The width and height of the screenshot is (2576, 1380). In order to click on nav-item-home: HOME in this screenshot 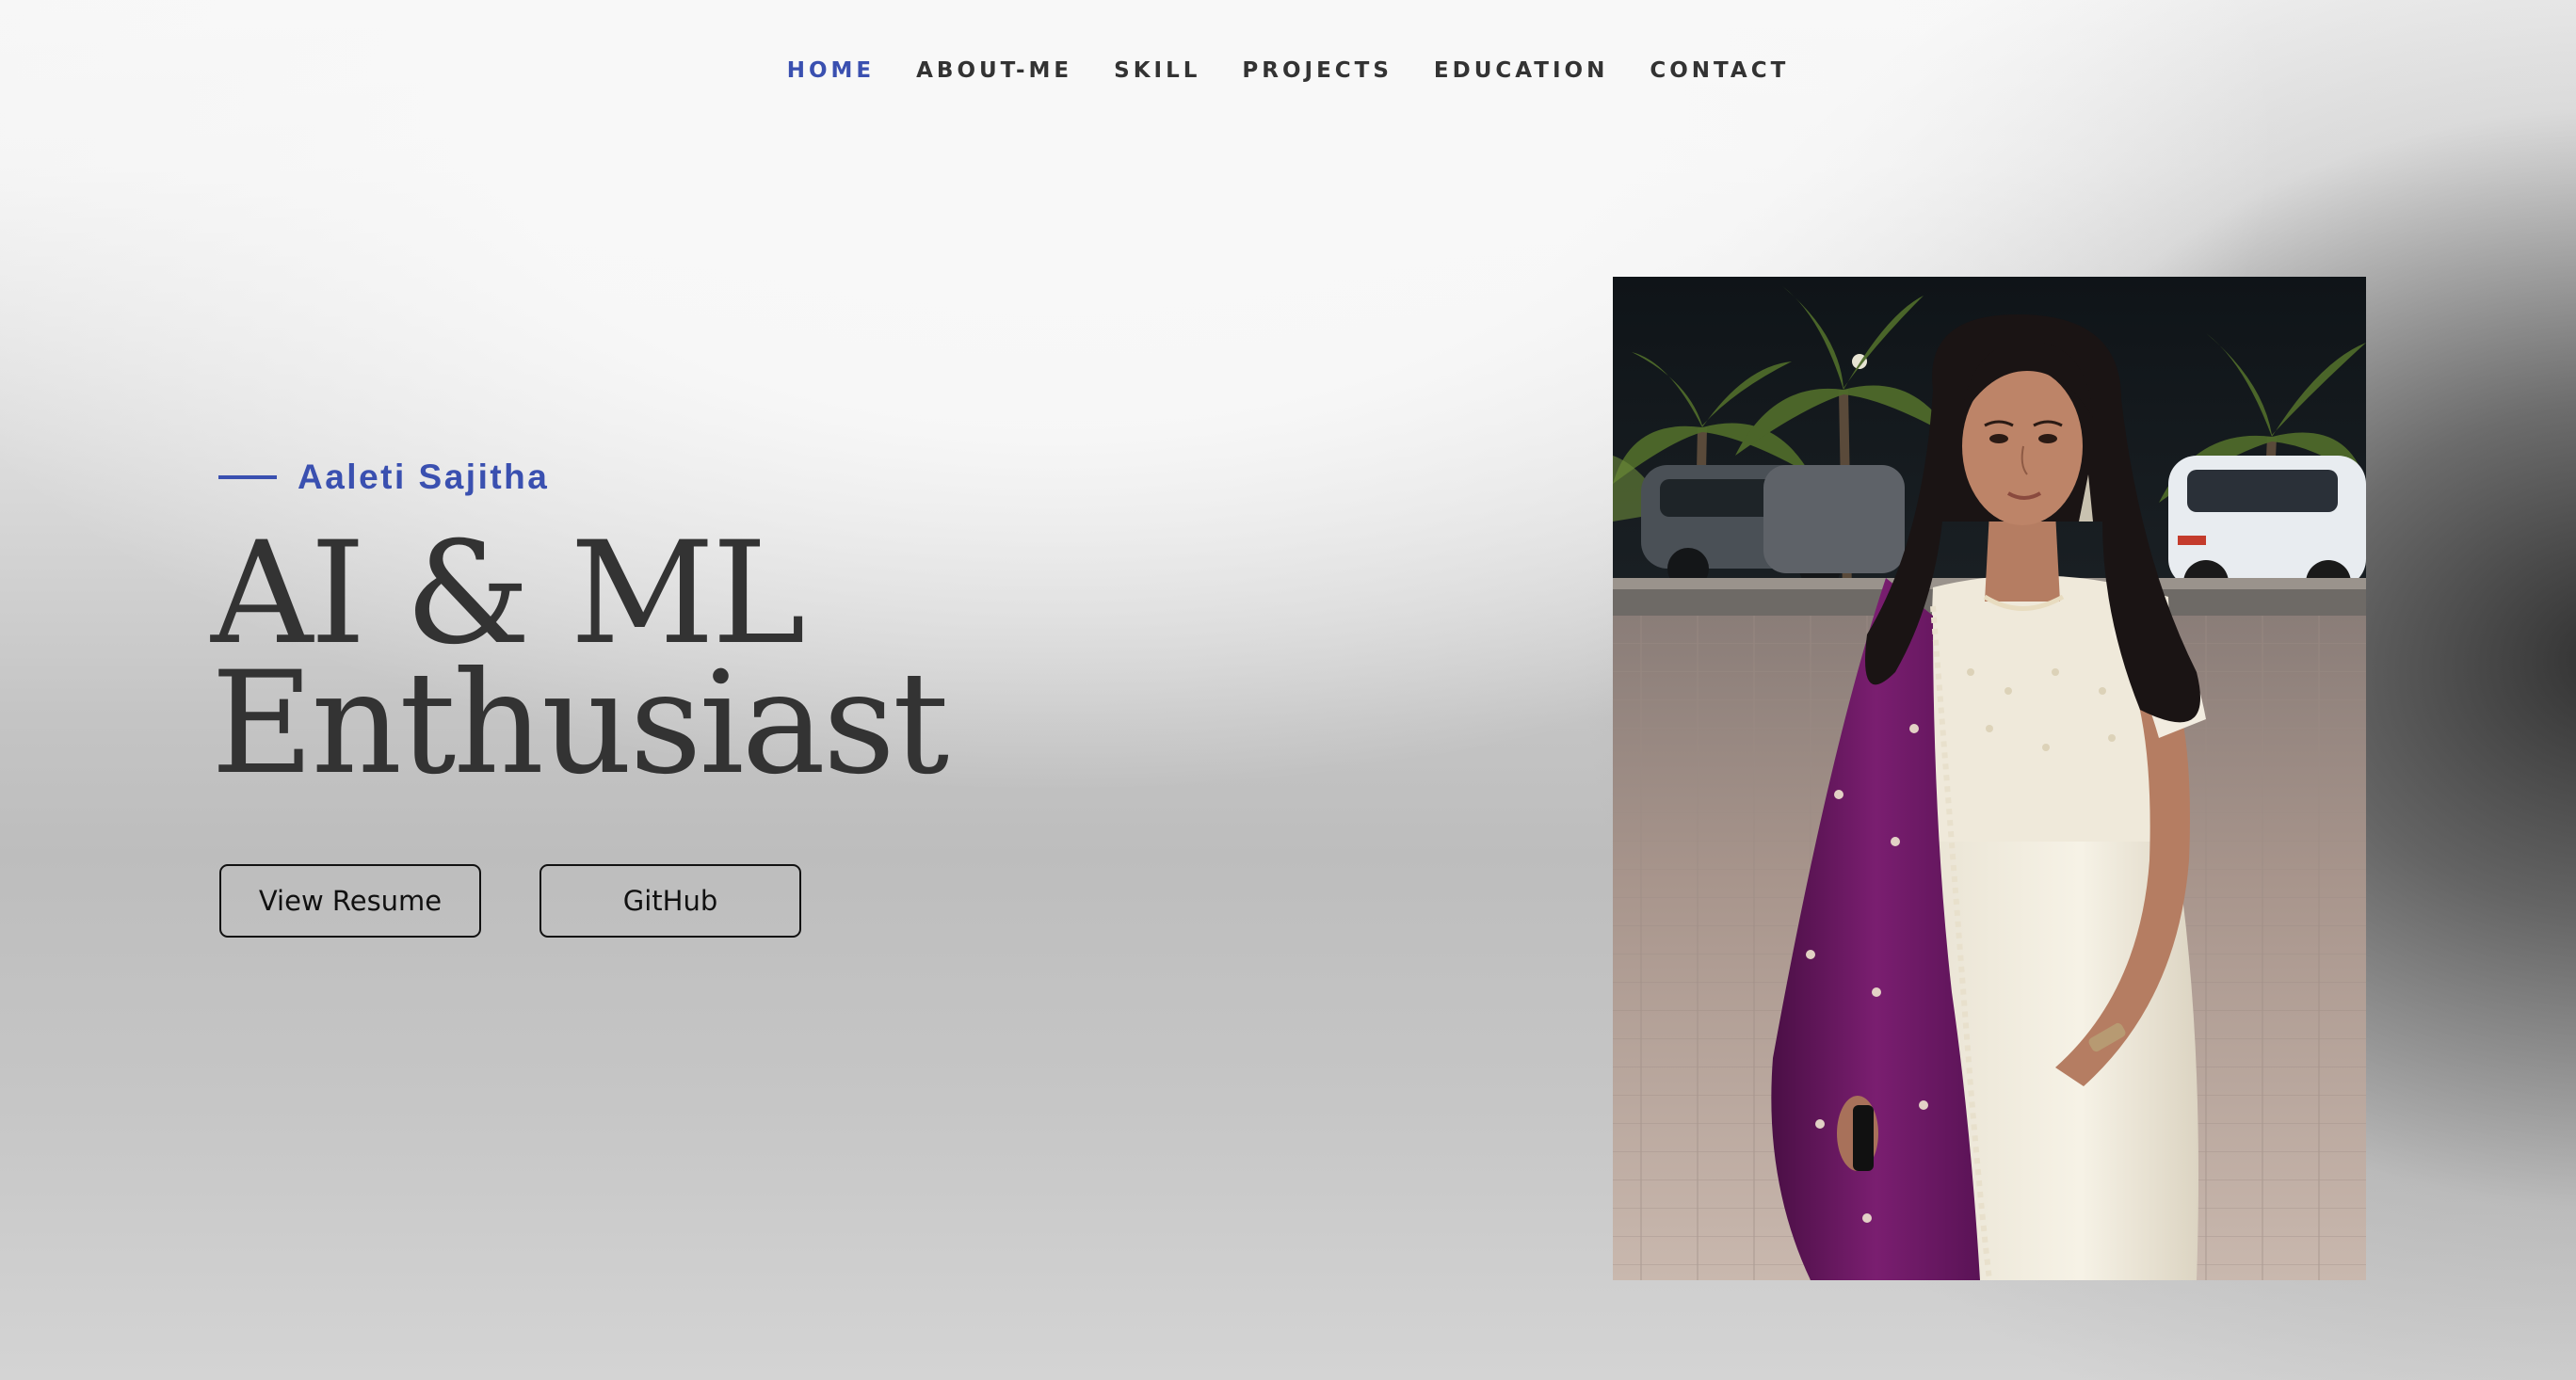, I will do `click(831, 70)`.